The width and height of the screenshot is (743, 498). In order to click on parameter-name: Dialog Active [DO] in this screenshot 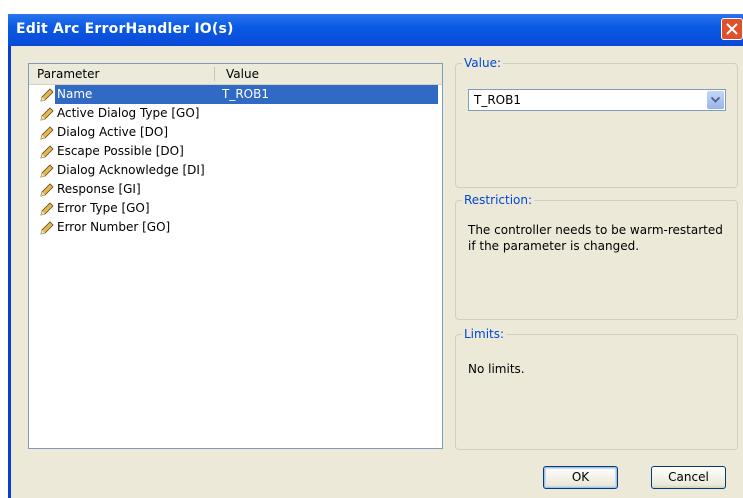, I will do `click(113, 132)`.